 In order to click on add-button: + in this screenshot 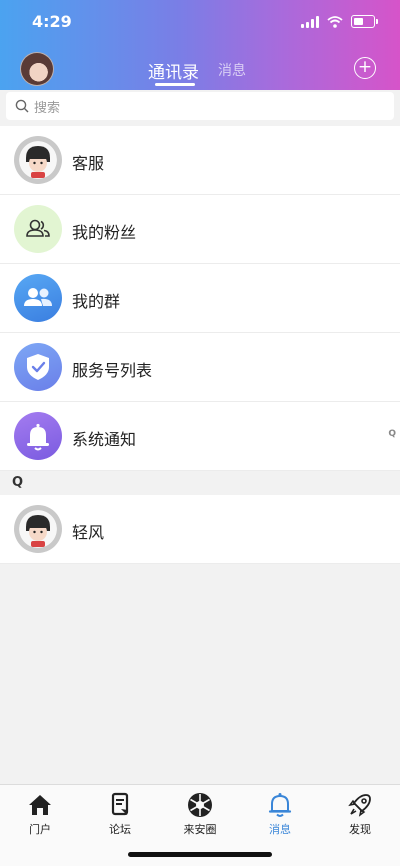, I will do `click(365, 68)`.